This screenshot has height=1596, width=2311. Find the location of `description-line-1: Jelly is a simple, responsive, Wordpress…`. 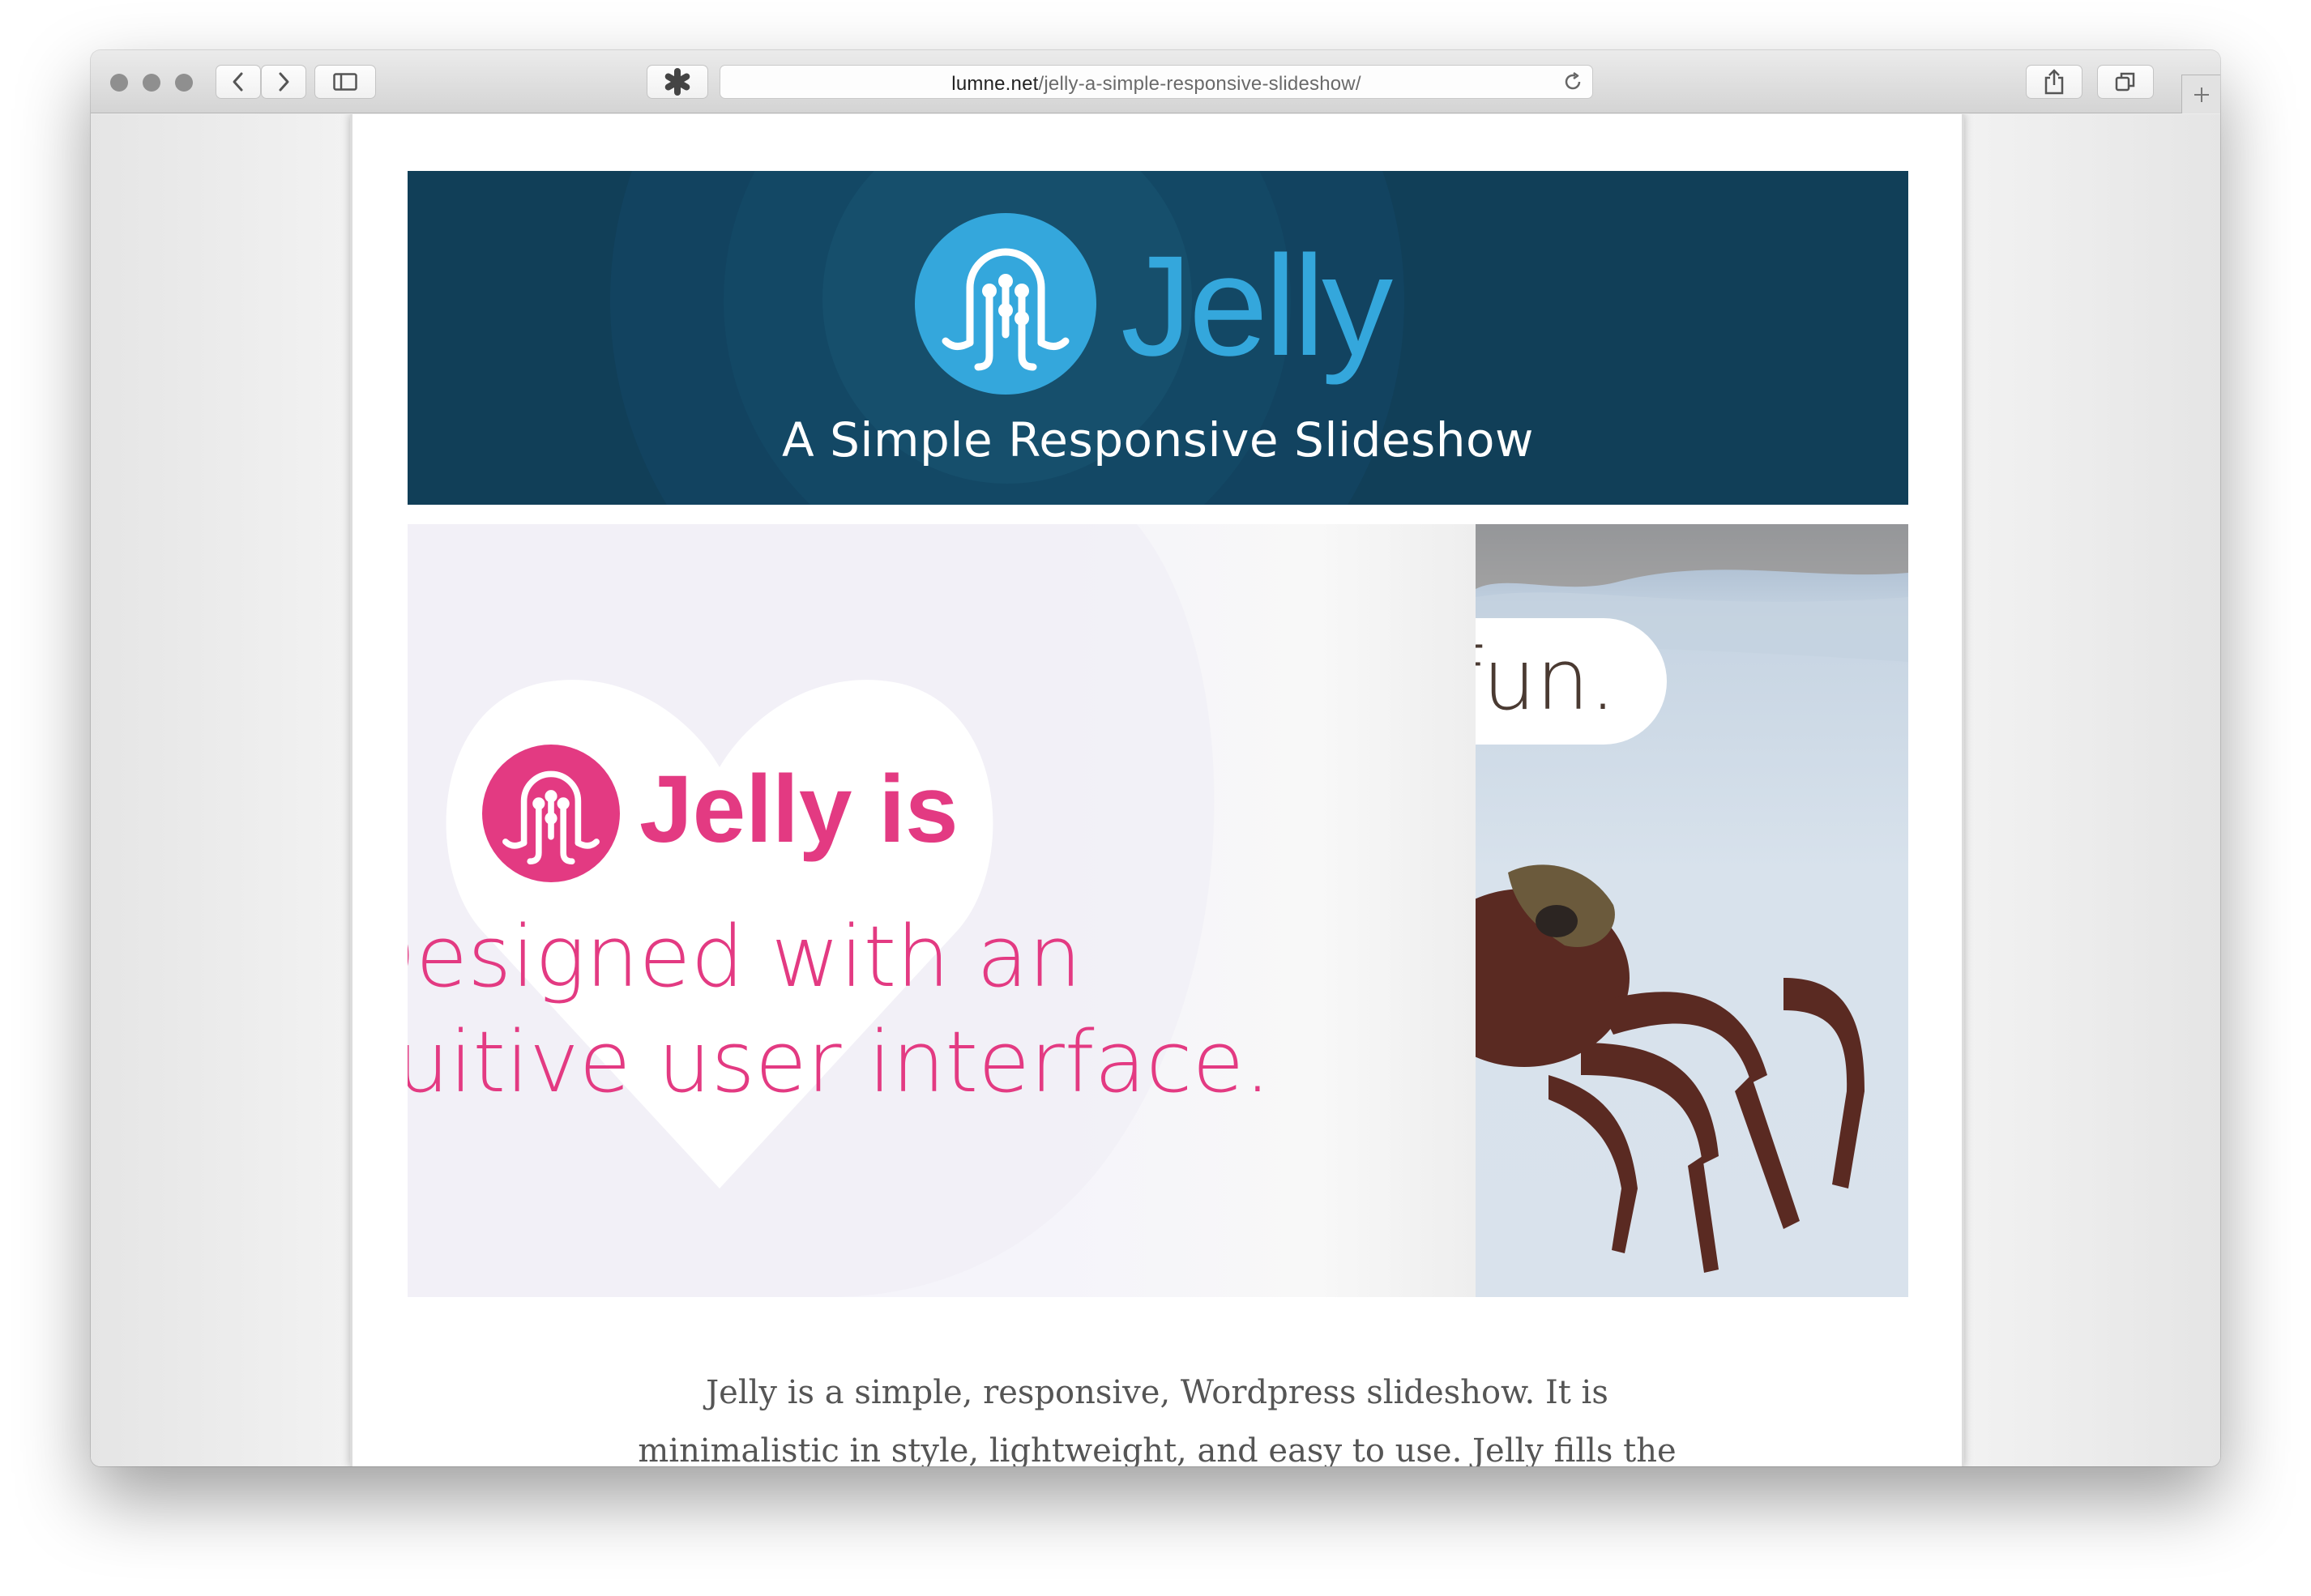

description-line-1: Jelly is a simple, responsive, Wordpress… is located at coordinates (1157, 1392).